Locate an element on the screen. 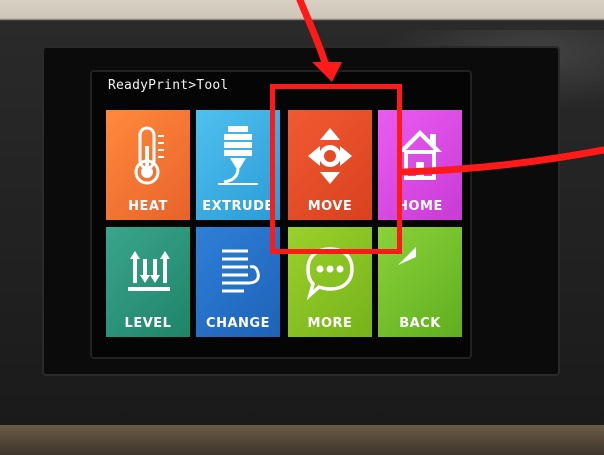 The height and width of the screenshot is (455, 604). top-arrow-head is located at coordinates (327, 72).